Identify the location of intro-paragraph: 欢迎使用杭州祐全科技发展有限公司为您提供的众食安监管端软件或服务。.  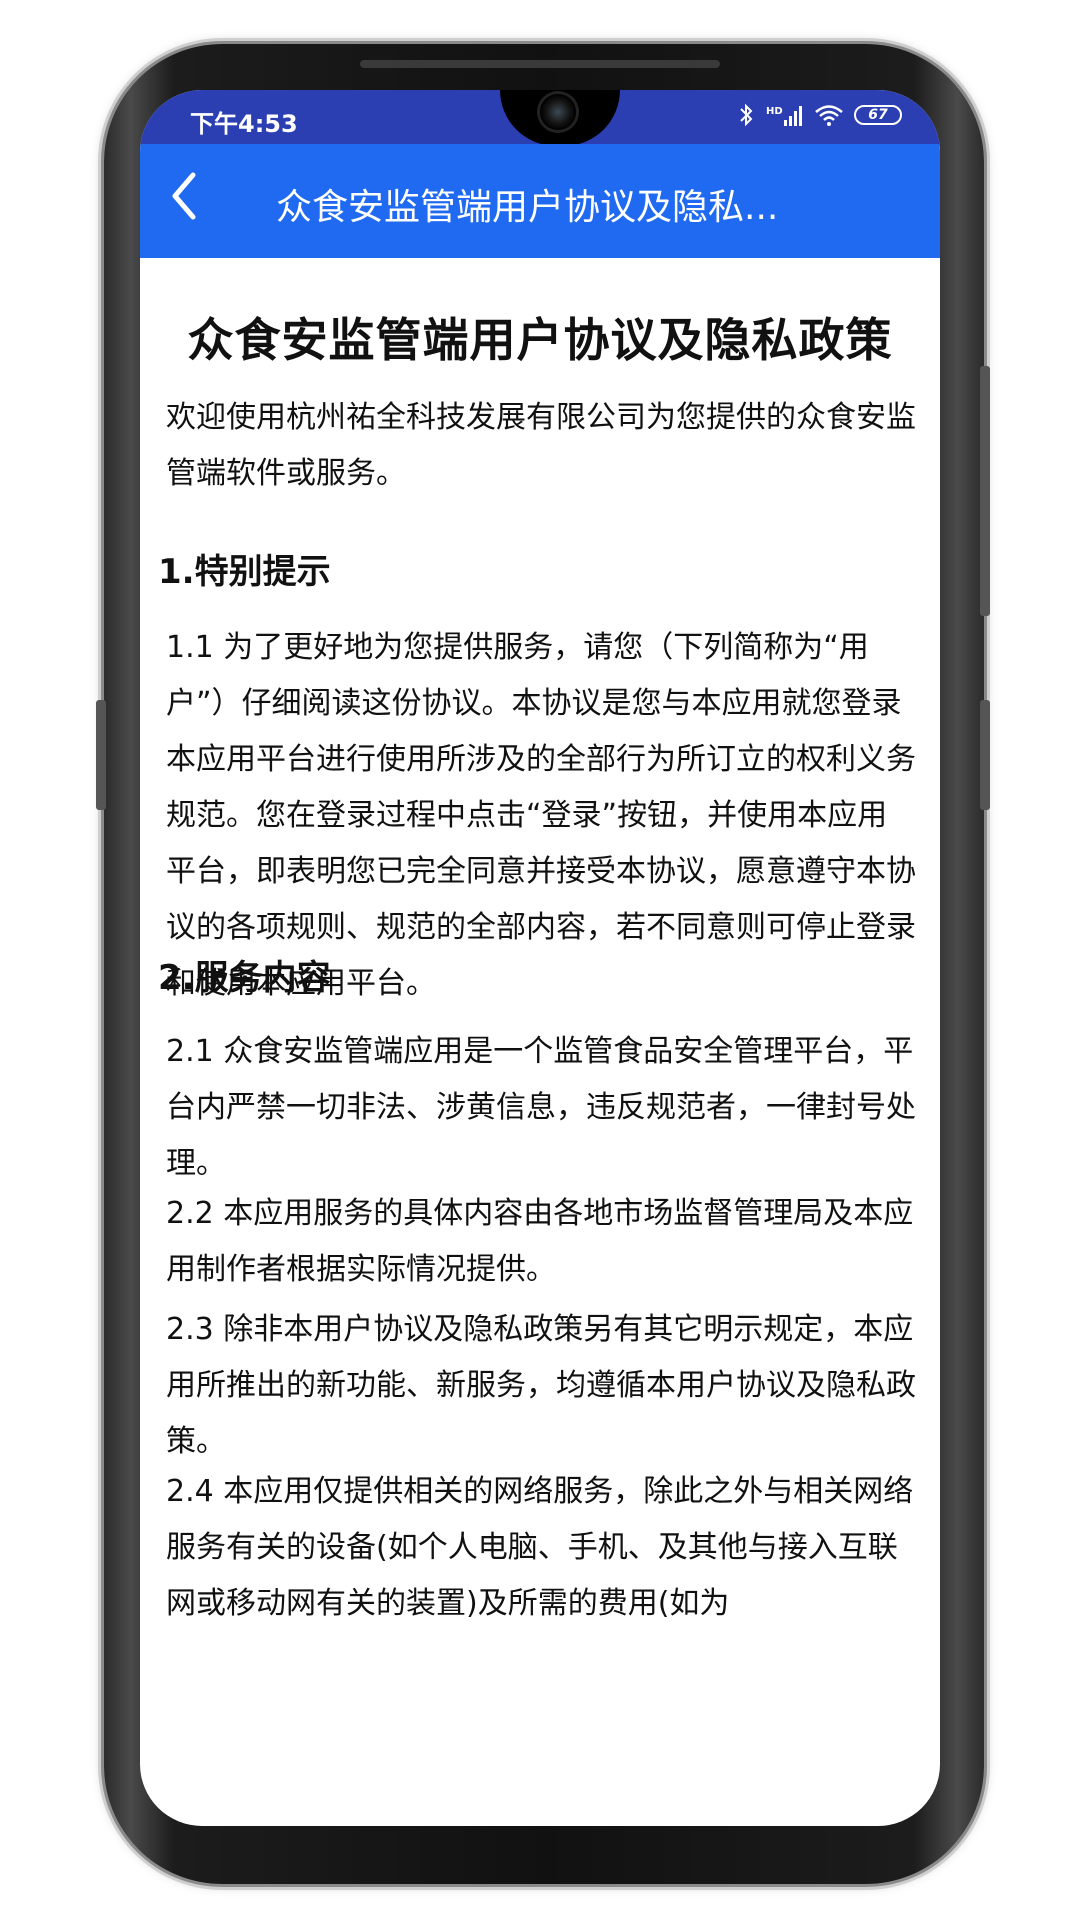
(541, 445).